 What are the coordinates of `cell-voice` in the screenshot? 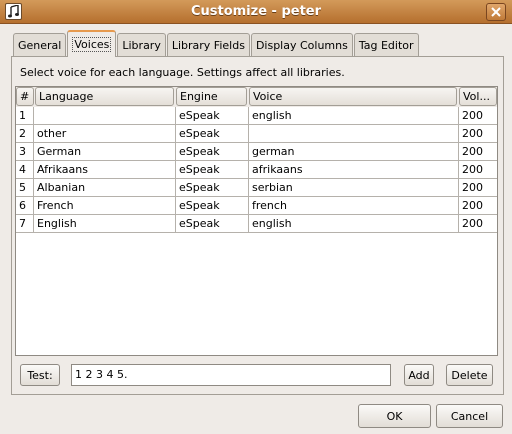 It's located at (354, 134).